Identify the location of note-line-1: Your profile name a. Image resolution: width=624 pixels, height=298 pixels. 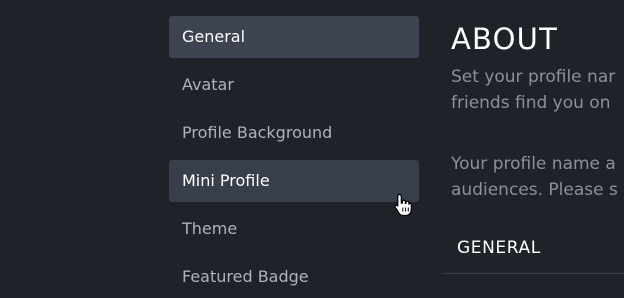
(533, 164).